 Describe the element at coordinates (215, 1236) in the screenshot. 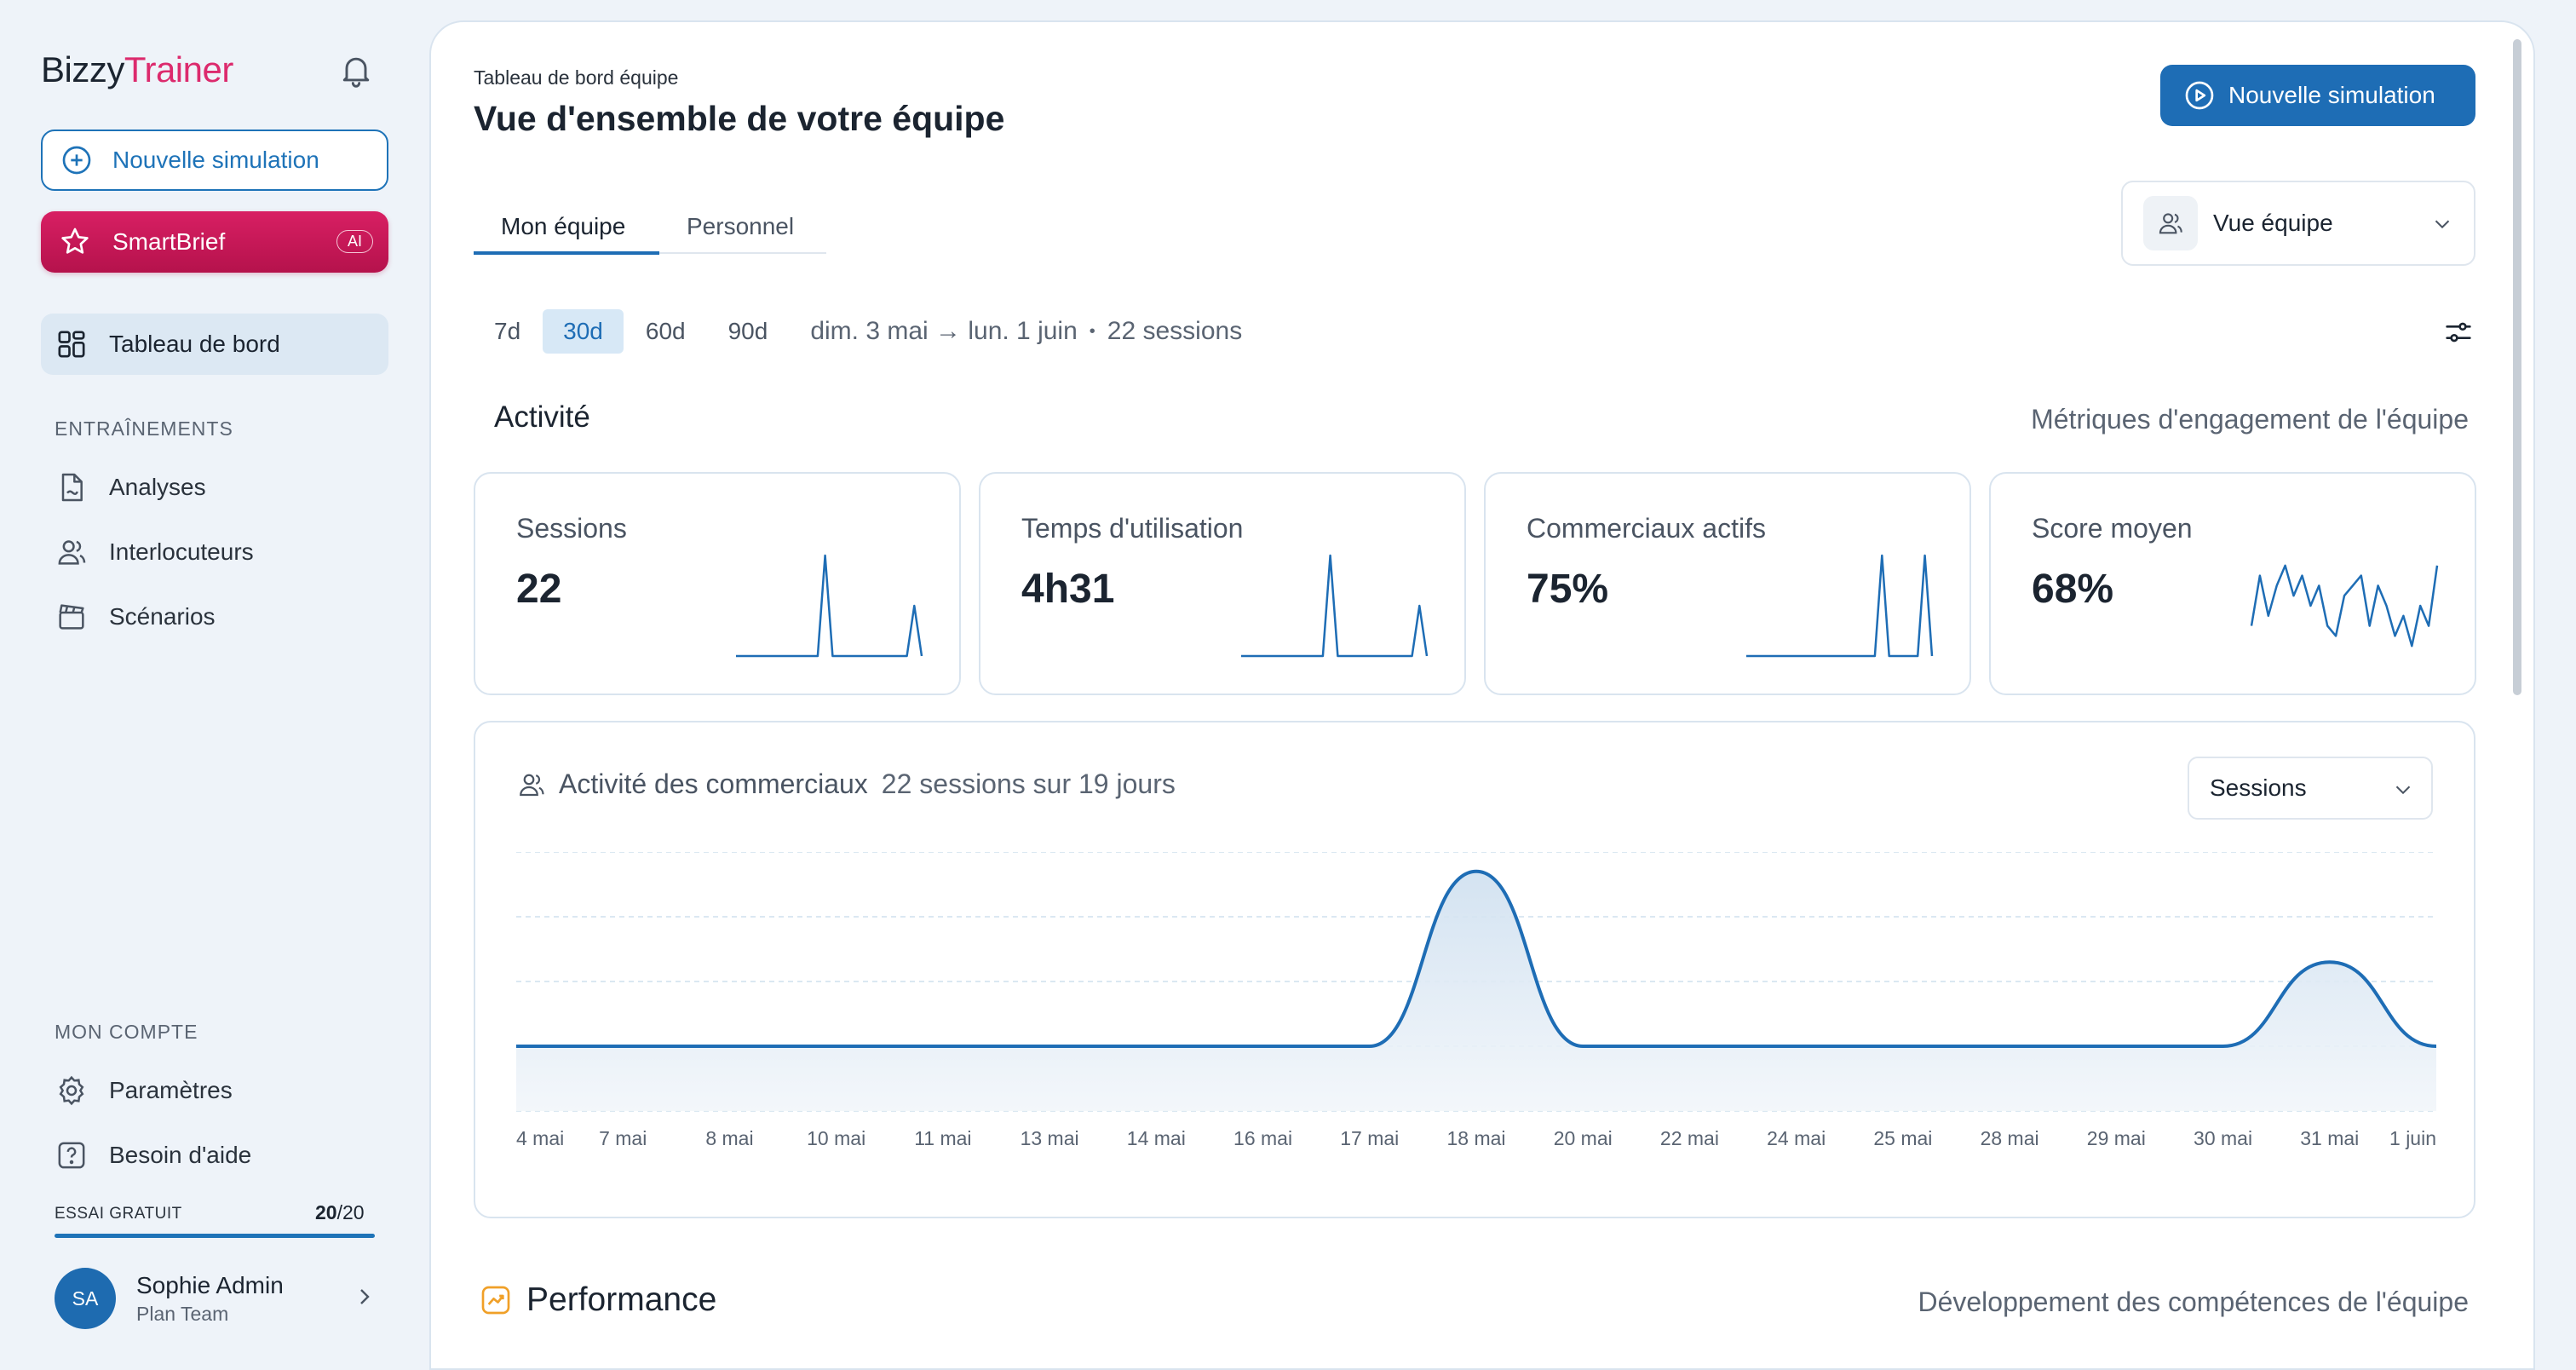

I see `trial-progress-bar` at that location.